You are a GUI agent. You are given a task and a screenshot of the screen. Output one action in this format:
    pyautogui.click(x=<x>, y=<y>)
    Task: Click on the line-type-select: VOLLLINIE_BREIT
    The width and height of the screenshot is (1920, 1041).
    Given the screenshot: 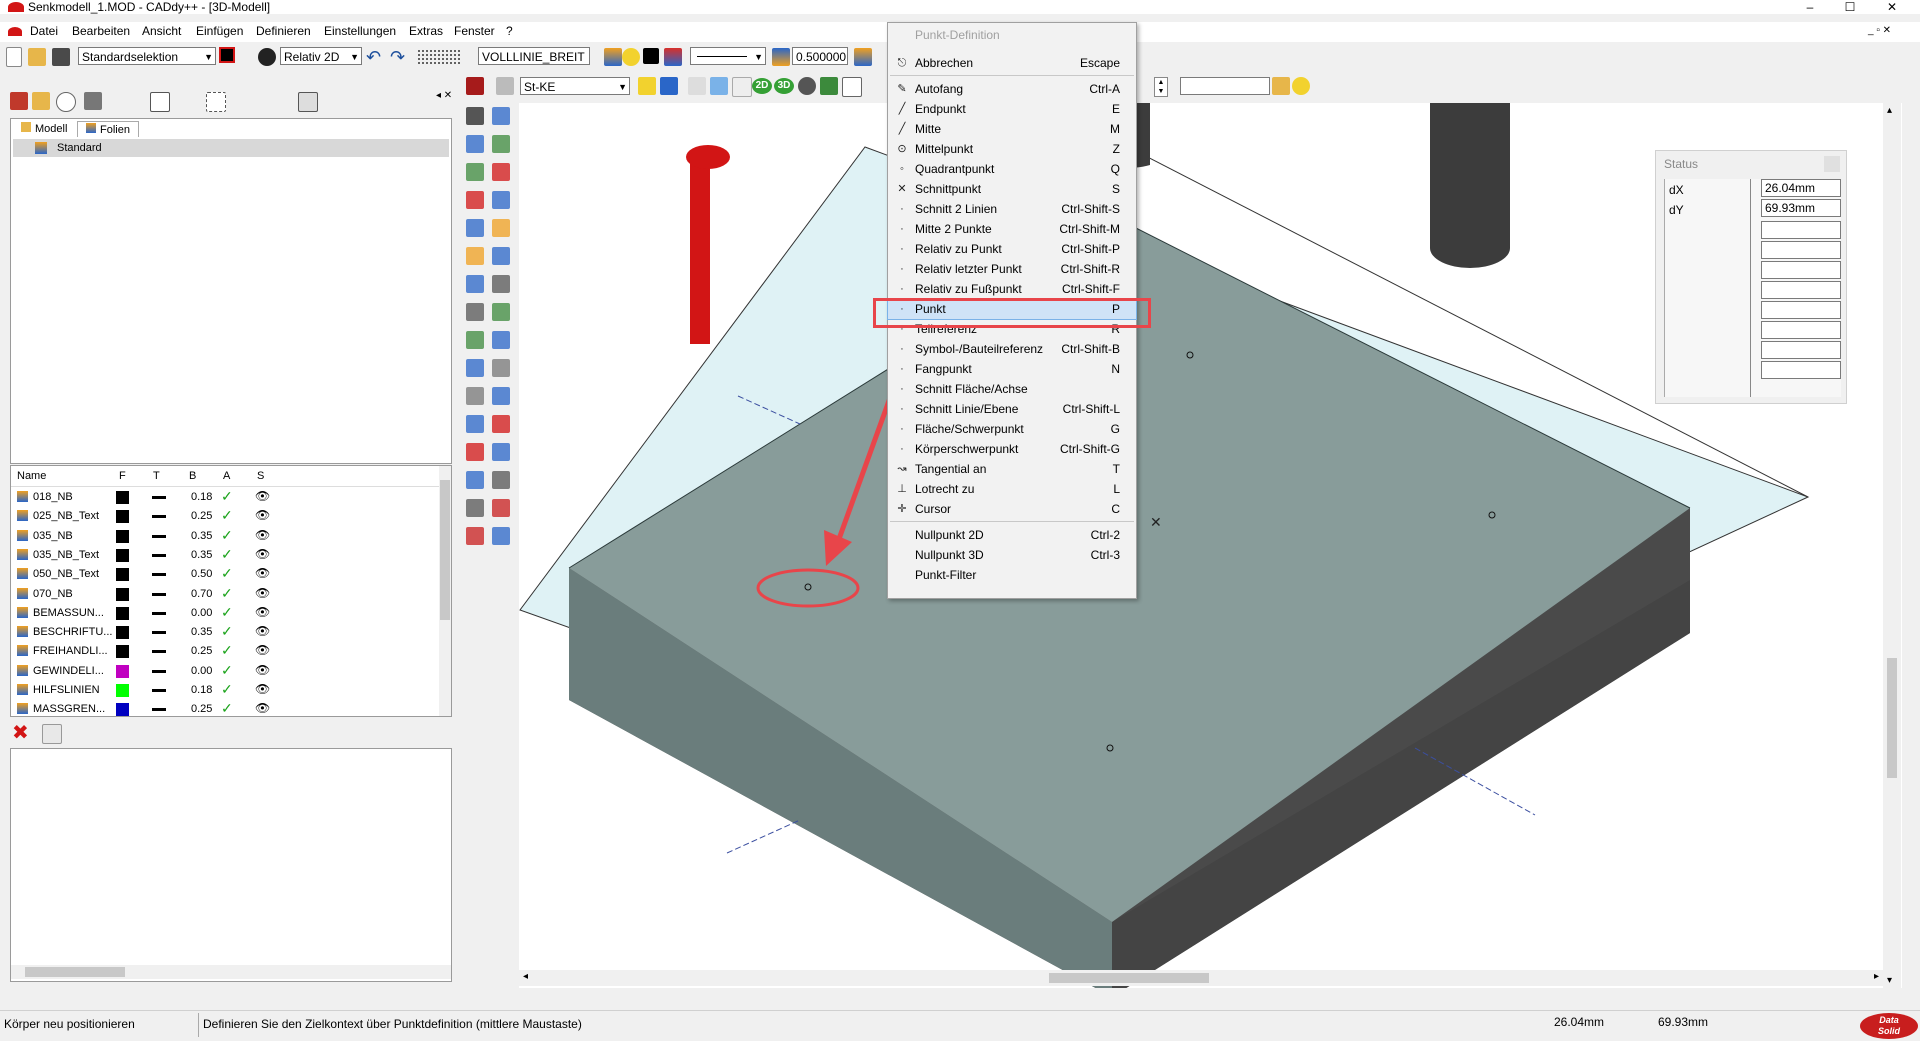 What is the action you would take?
    pyautogui.click(x=534, y=56)
    